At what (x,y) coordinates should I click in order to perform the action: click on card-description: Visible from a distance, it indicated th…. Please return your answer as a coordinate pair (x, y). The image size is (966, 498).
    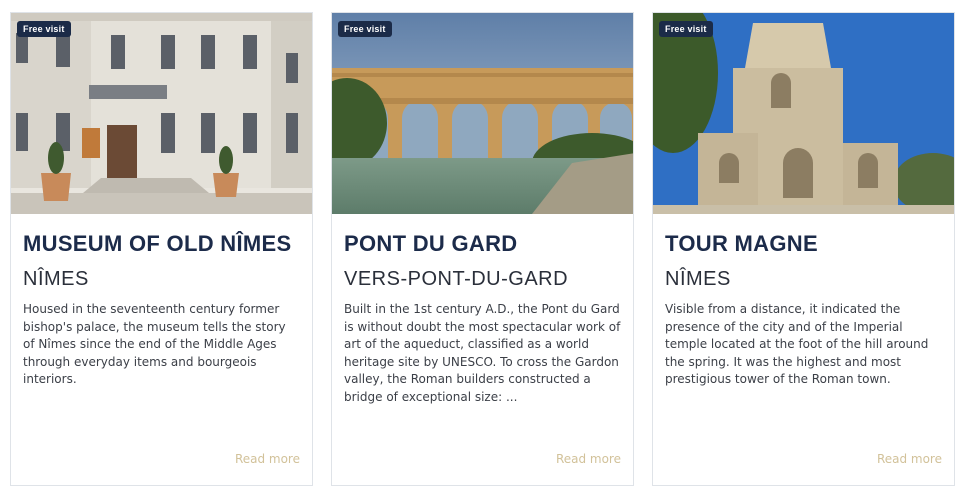
    Looking at the image, I should click on (797, 344).